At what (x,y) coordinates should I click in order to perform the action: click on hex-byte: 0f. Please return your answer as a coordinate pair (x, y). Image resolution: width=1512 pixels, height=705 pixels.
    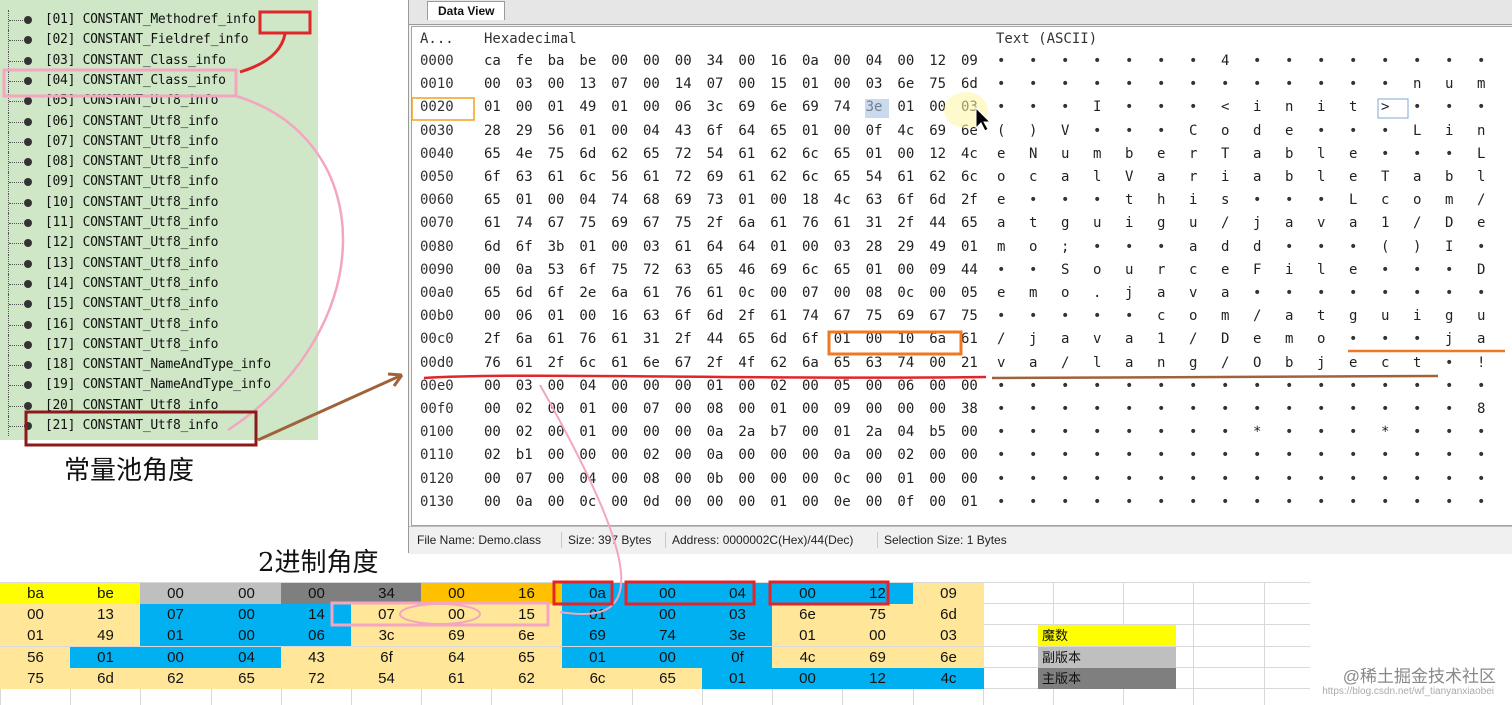
    Looking at the image, I should click on (874, 131).